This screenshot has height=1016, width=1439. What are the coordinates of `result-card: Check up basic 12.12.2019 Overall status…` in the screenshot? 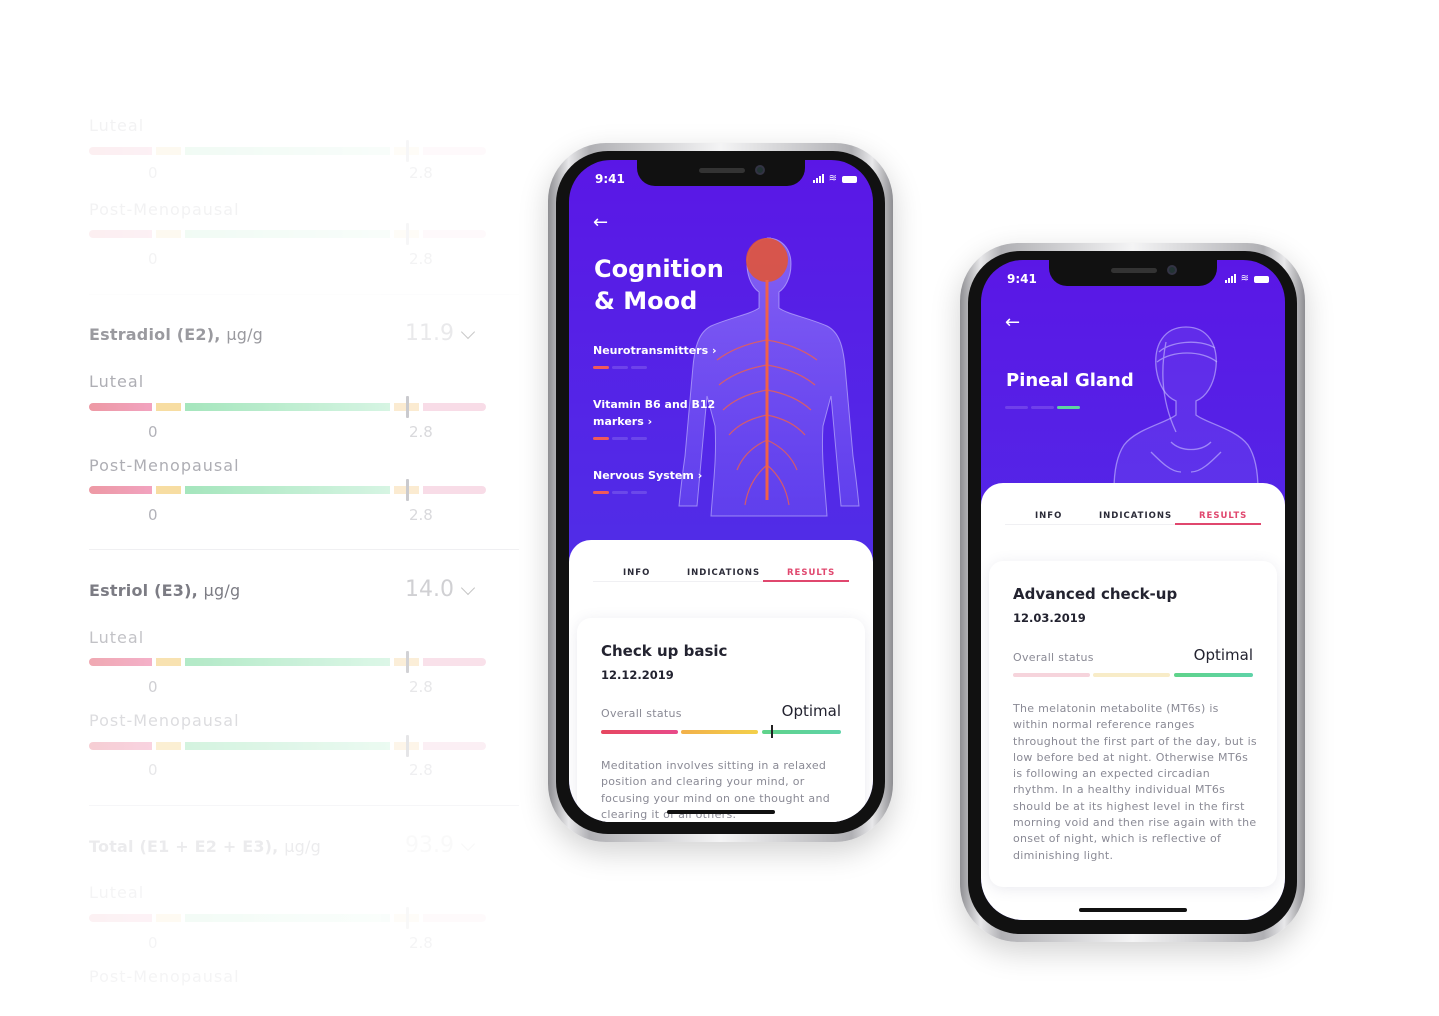 It's located at (721, 720).